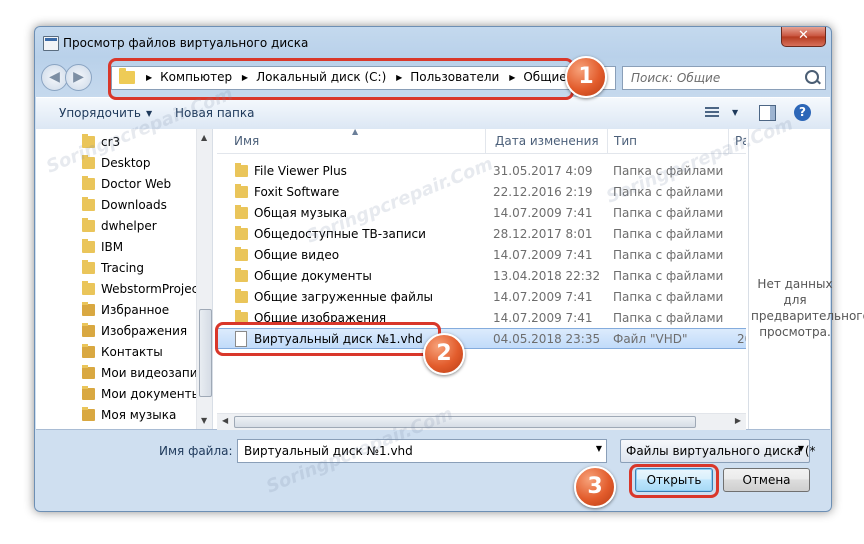 Image resolution: width=864 pixels, height=544 pixels. What do you see at coordinates (204, 420) in the screenshot?
I see `scroll-down-icon: ▼` at bounding box center [204, 420].